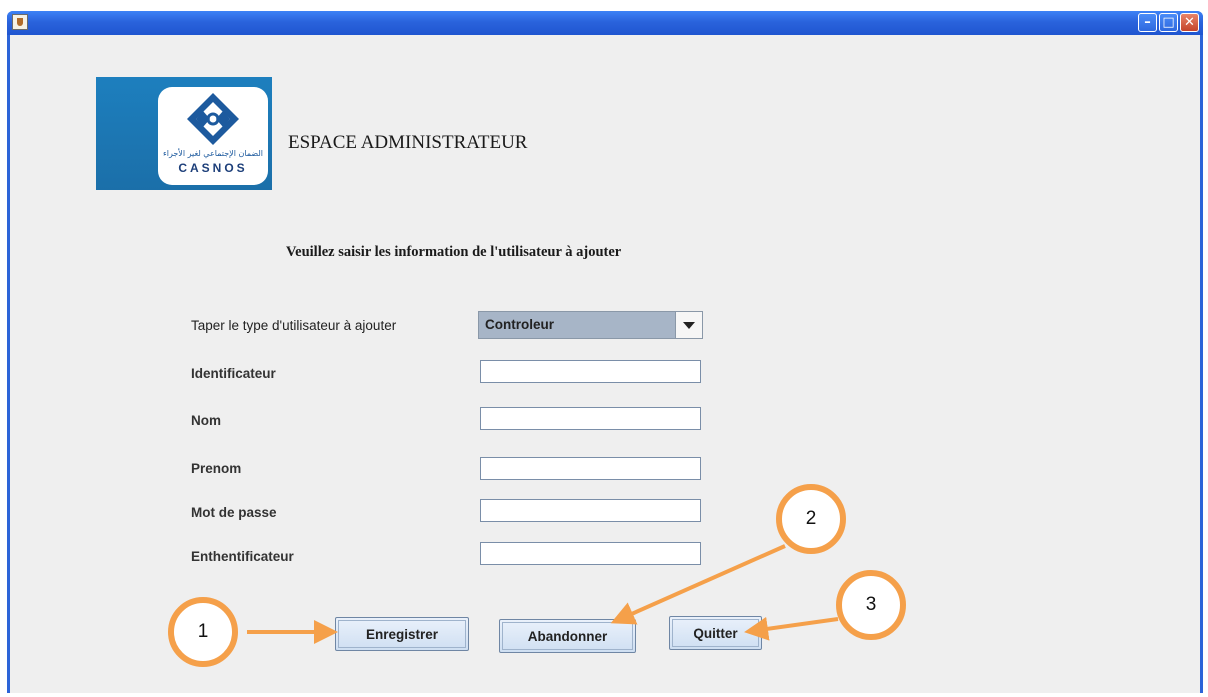 The width and height of the screenshot is (1208, 697). I want to click on callout-3-arrow, so click(791, 628).